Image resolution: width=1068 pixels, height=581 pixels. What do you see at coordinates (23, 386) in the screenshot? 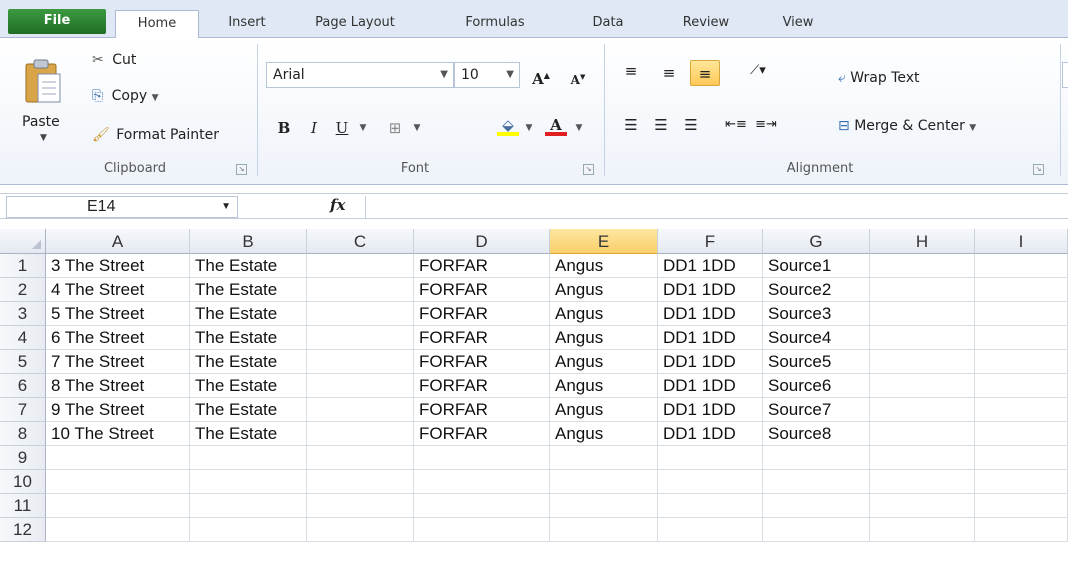
I see `row-header: 6` at bounding box center [23, 386].